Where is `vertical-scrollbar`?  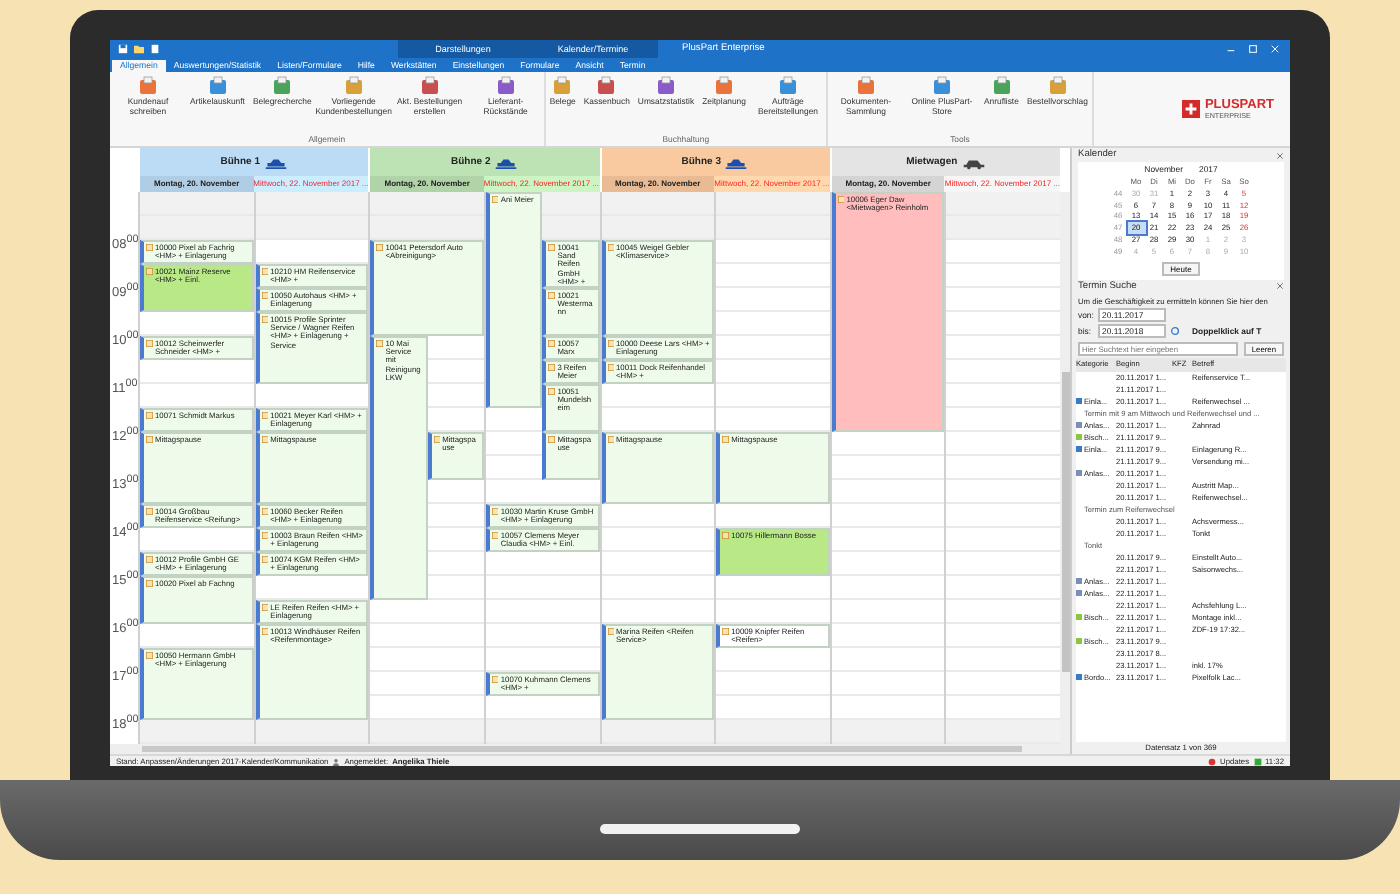 vertical-scrollbar is located at coordinates (1065, 468).